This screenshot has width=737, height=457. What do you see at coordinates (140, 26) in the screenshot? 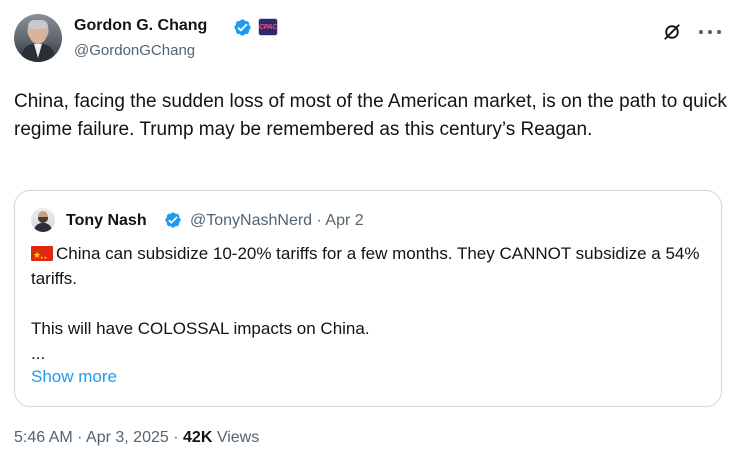
I see `author-name: Gordon G. Chang` at bounding box center [140, 26].